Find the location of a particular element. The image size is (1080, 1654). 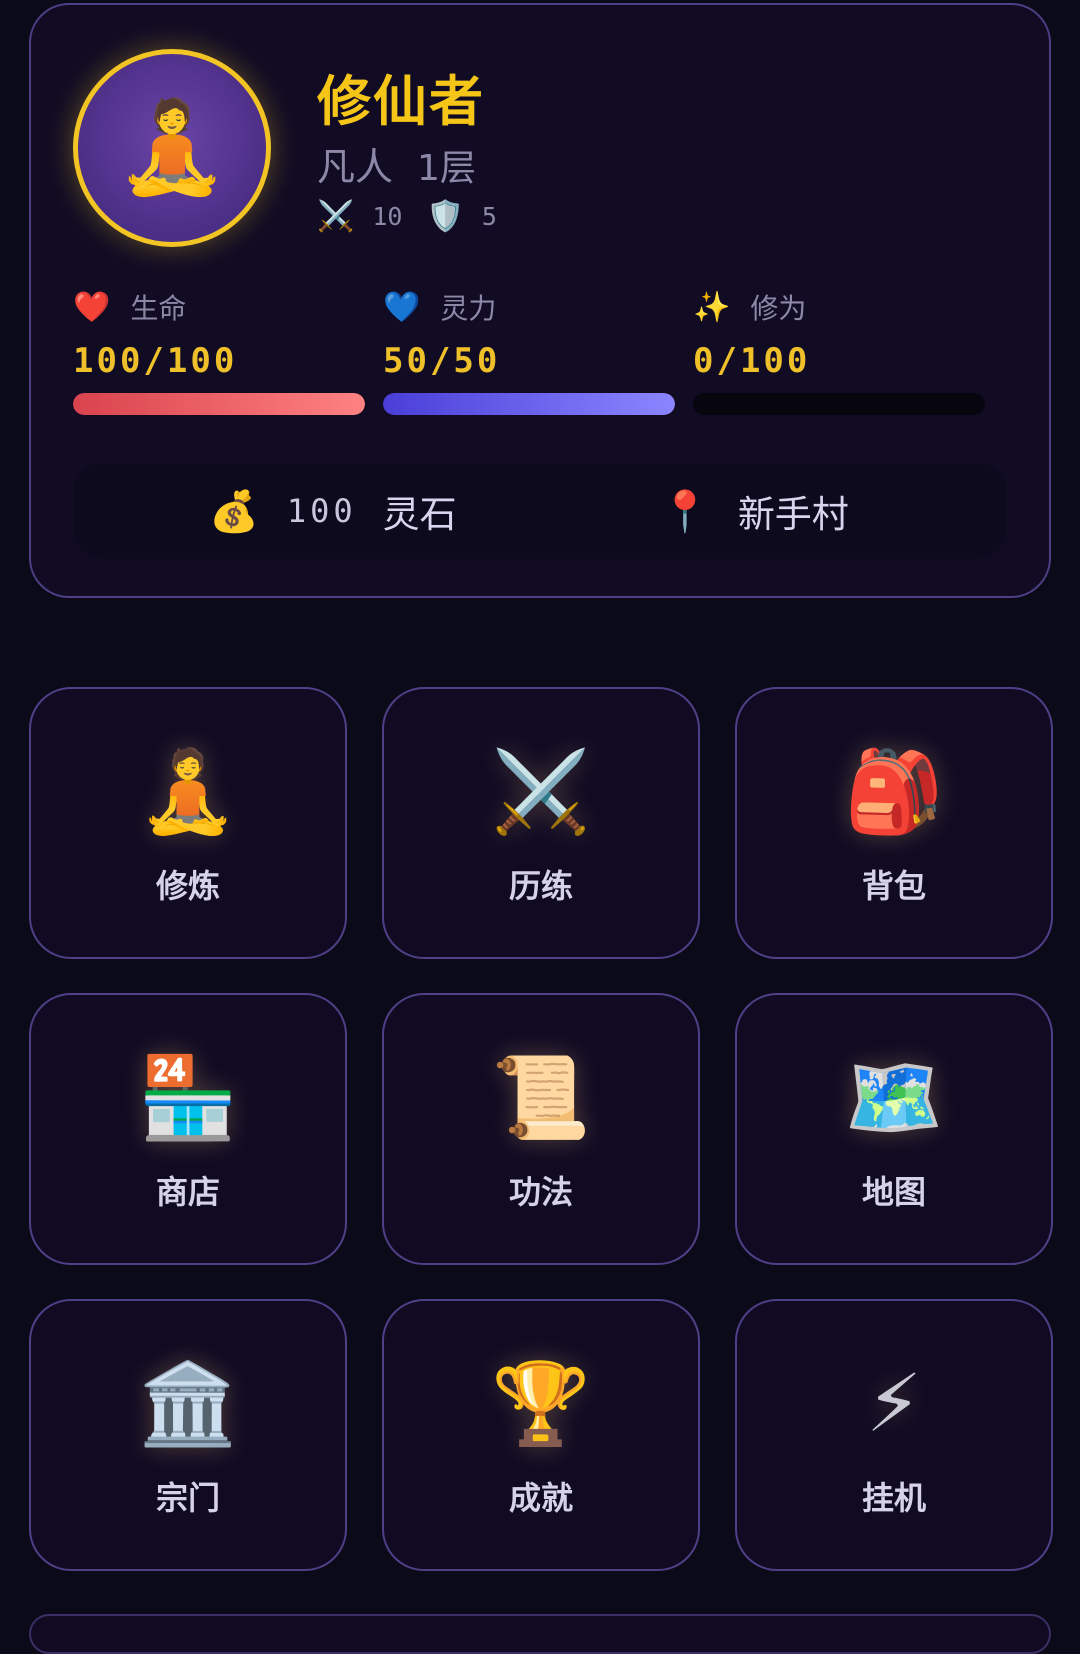

exp-value: 0/100 is located at coordinates (752, 361).